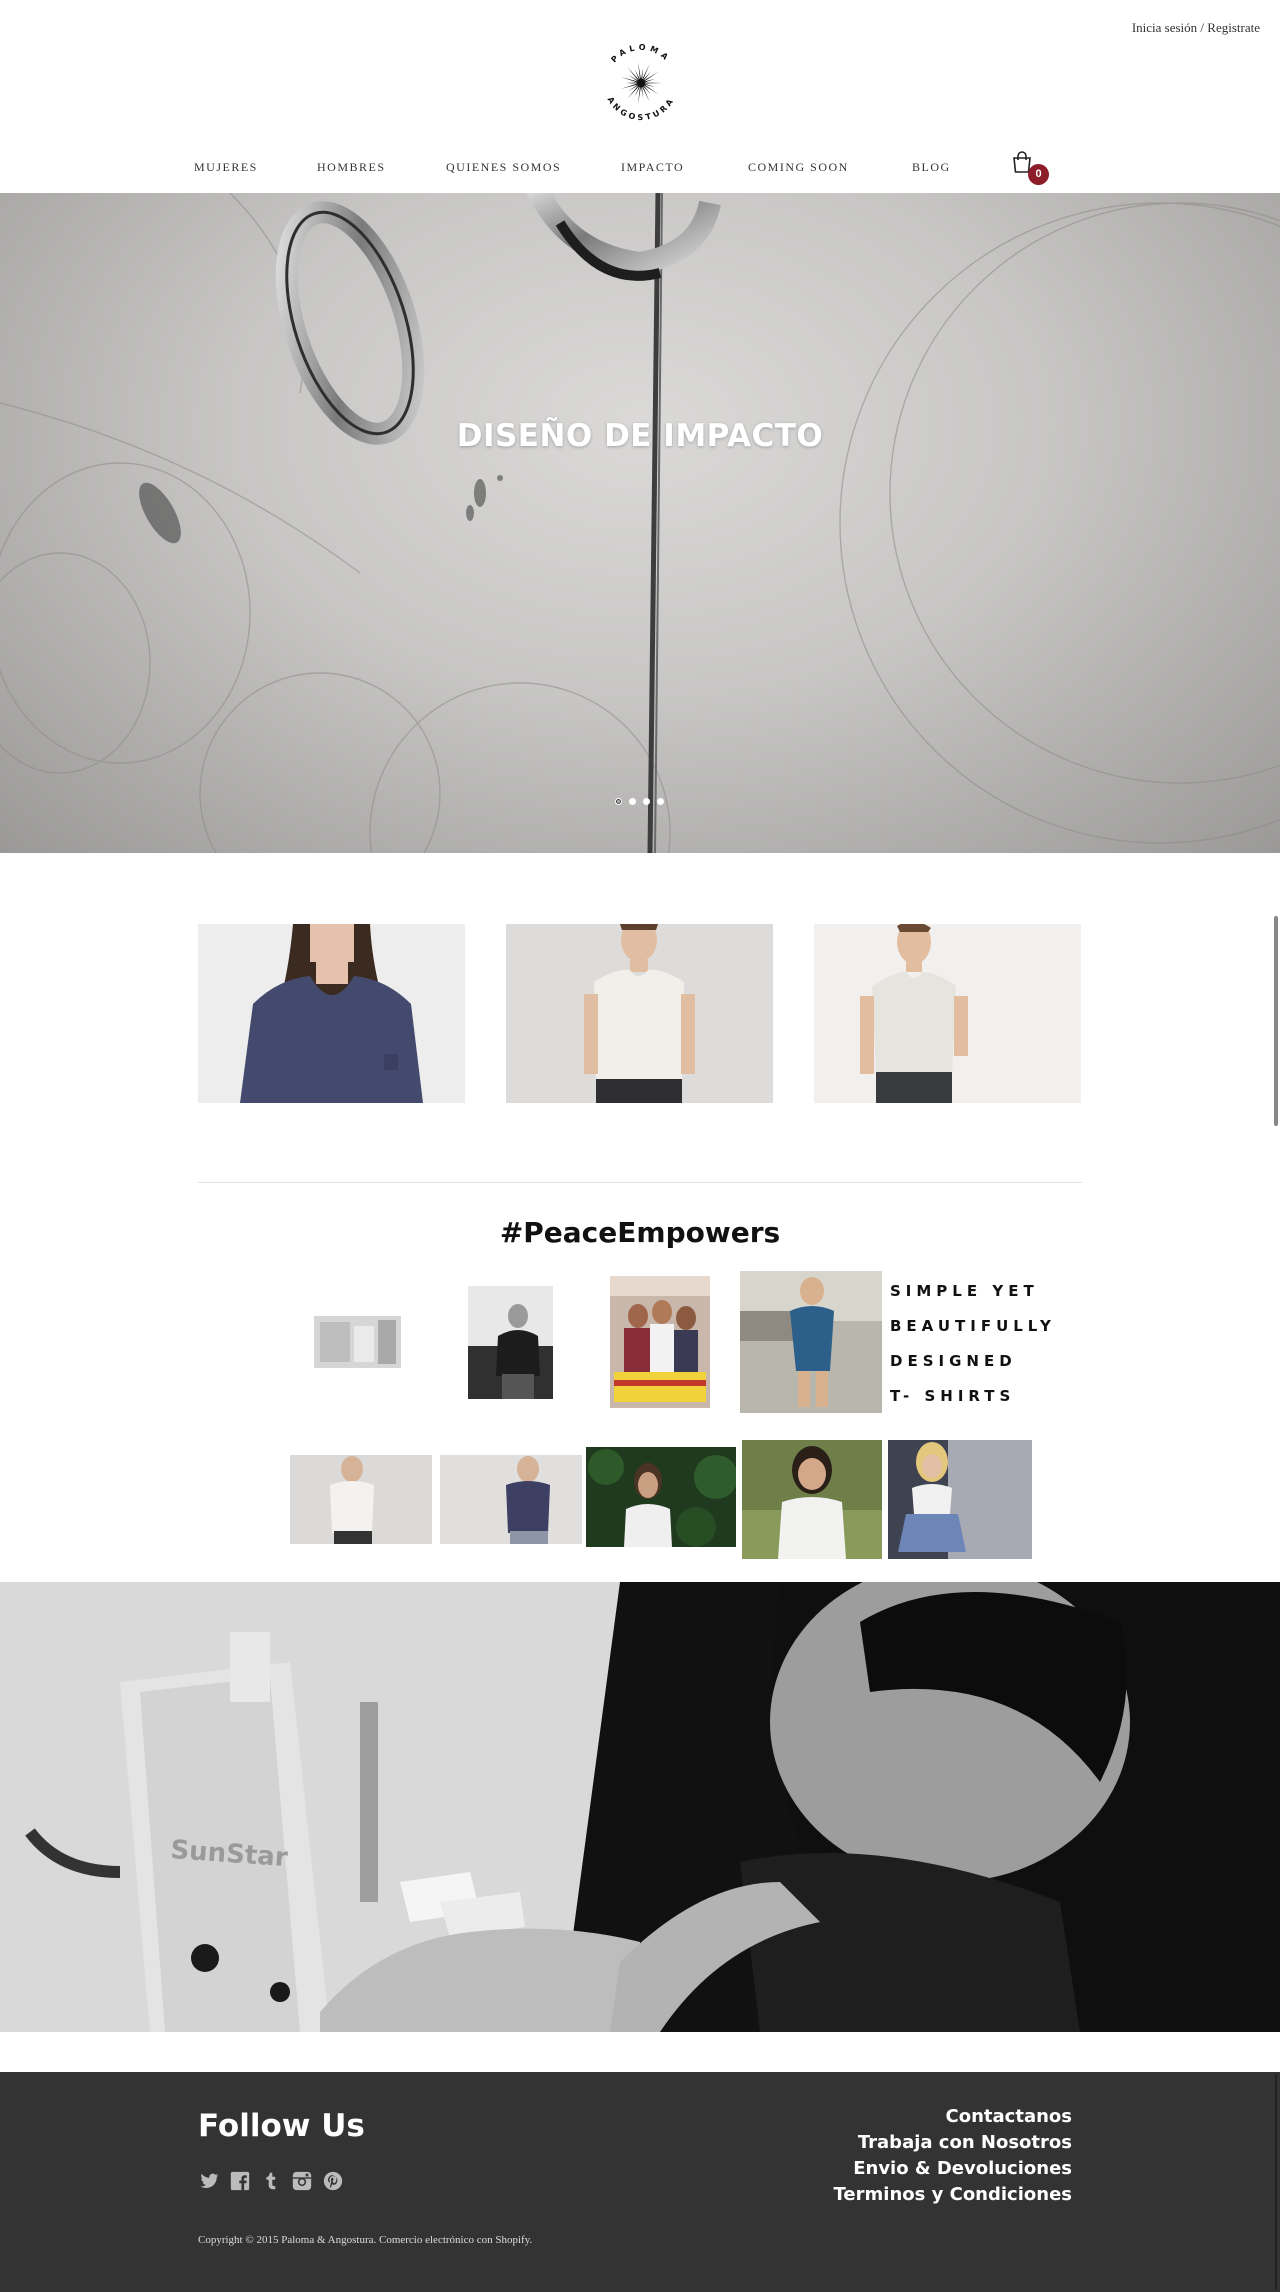 The height and width of the screenshot is (2292, 1280). I want to click on twitter-icon, so click(209, 2181).